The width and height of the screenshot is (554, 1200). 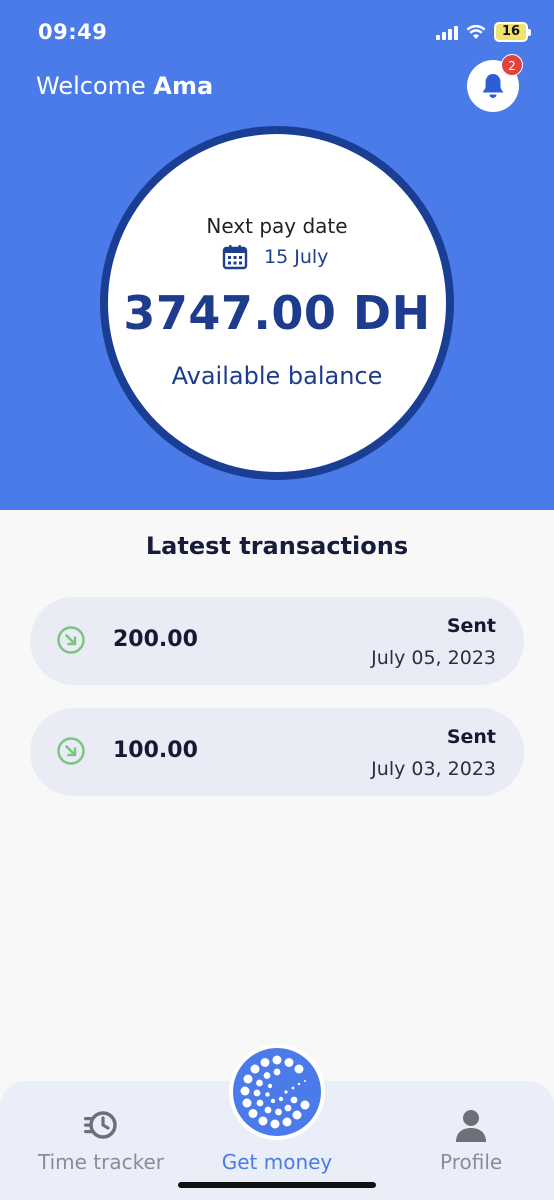 I want to click on notification-badge: 2, so click(x=512, y=65).